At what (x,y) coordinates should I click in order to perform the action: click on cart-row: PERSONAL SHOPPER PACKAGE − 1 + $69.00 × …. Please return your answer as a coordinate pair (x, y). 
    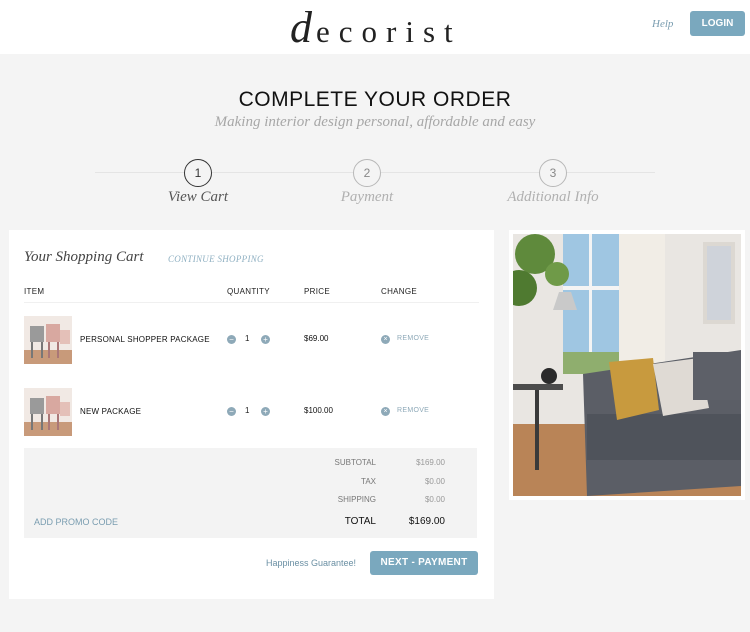
    Looking at the image, I should click on (254, 341).